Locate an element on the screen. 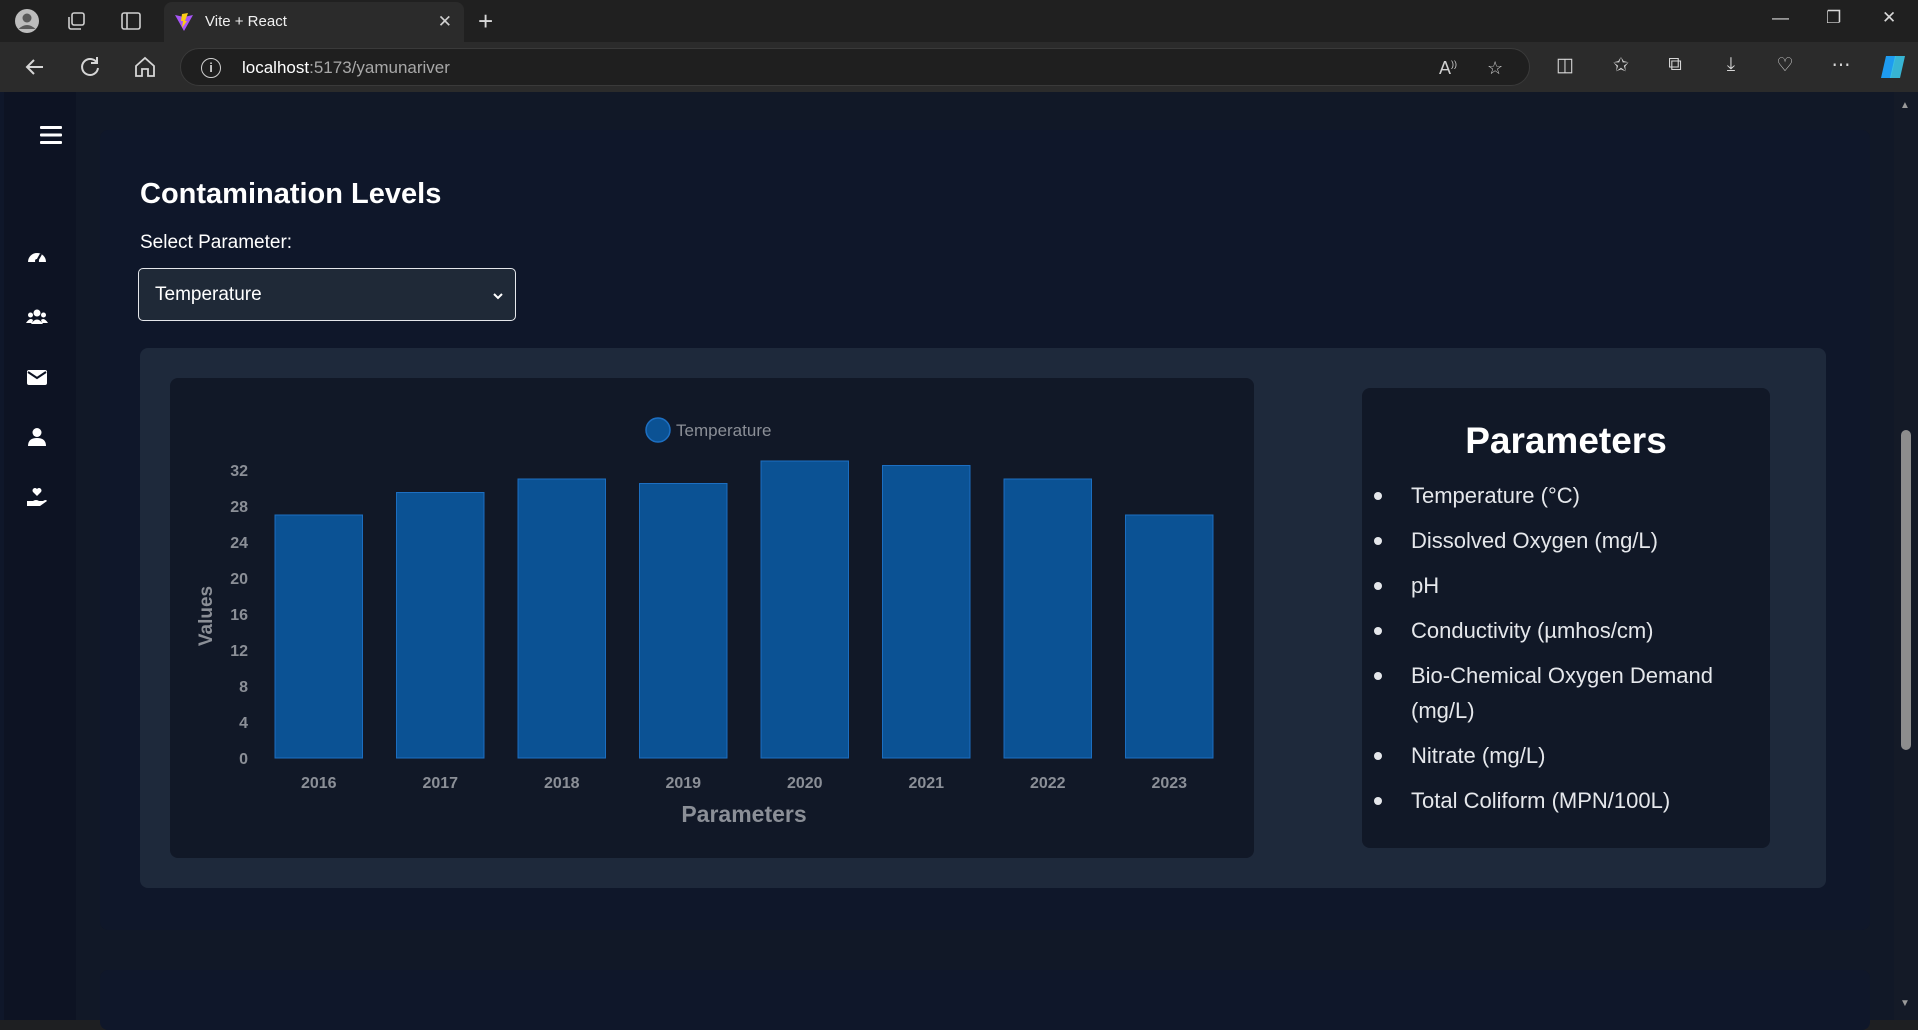 This screenshot has height=1030, width=1918. profile-icon is located at coordinates (27, 21).